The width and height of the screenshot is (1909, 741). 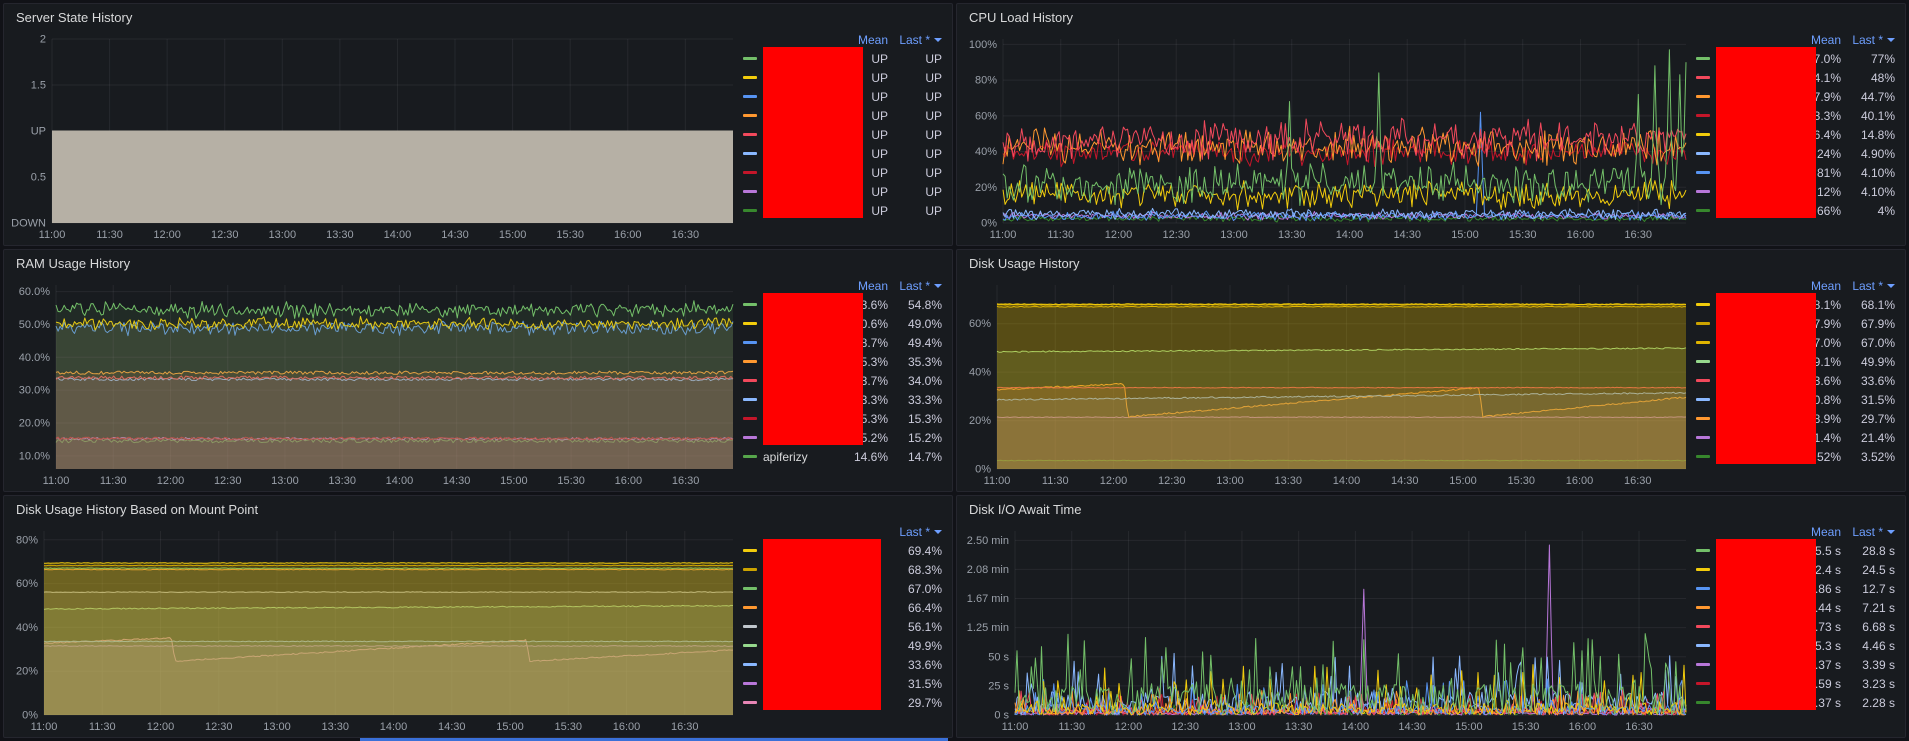 I want to click on legend-value-last: 4%, so click(x=1886, y=210).